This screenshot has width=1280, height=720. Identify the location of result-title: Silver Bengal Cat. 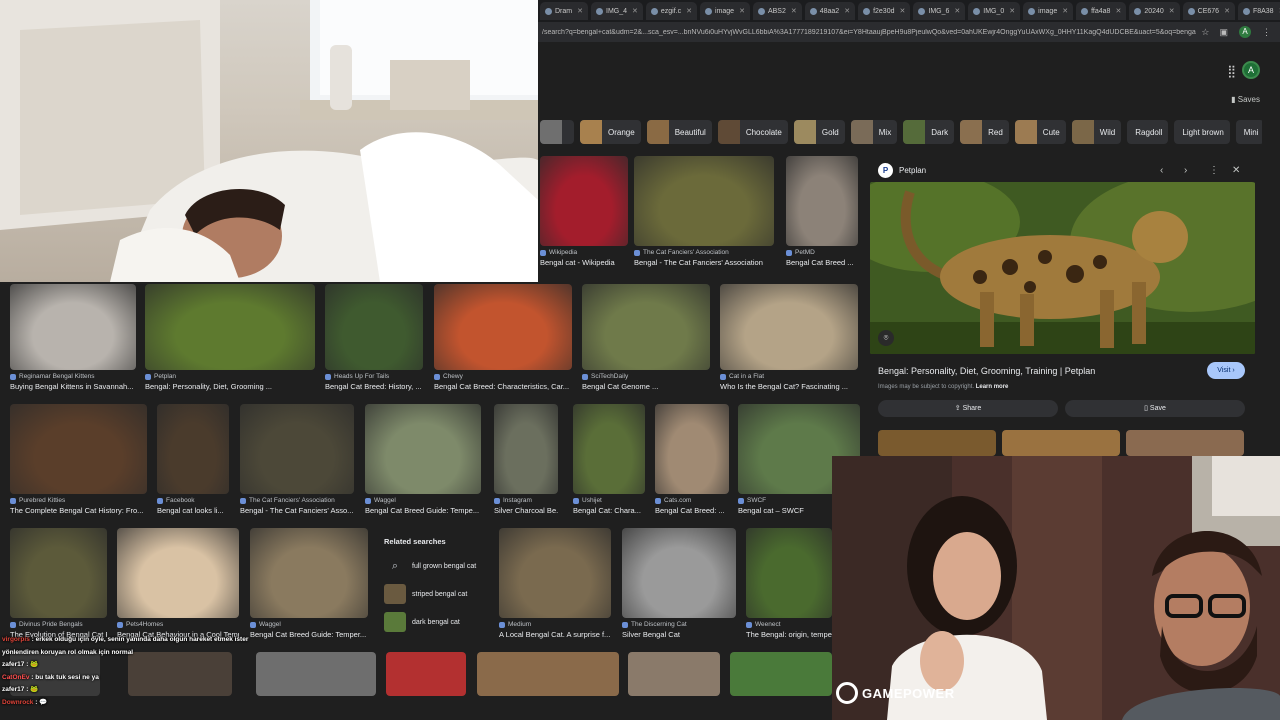
(679, 634).